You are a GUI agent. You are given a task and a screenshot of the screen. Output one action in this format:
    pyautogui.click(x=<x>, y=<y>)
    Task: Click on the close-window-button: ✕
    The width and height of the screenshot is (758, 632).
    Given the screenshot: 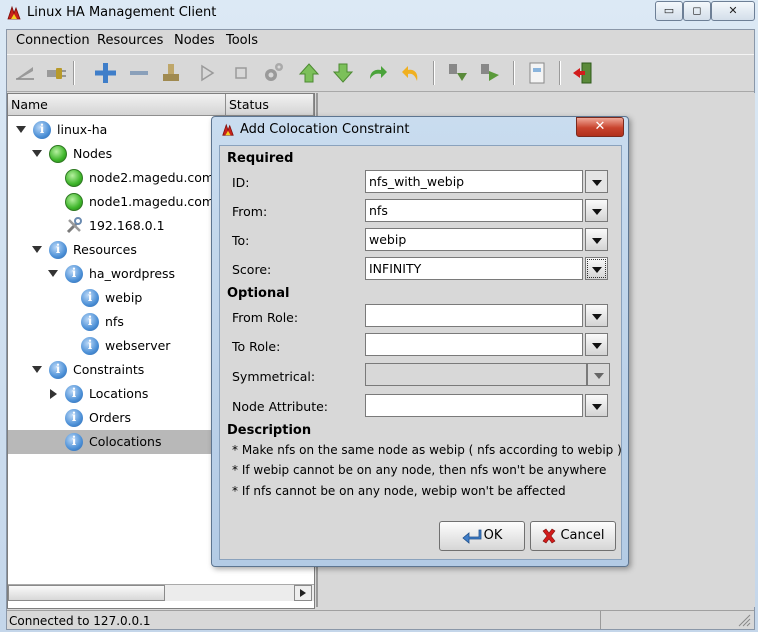 What is the action you would take?
    pyautogui.click(x=733, y=11)
    